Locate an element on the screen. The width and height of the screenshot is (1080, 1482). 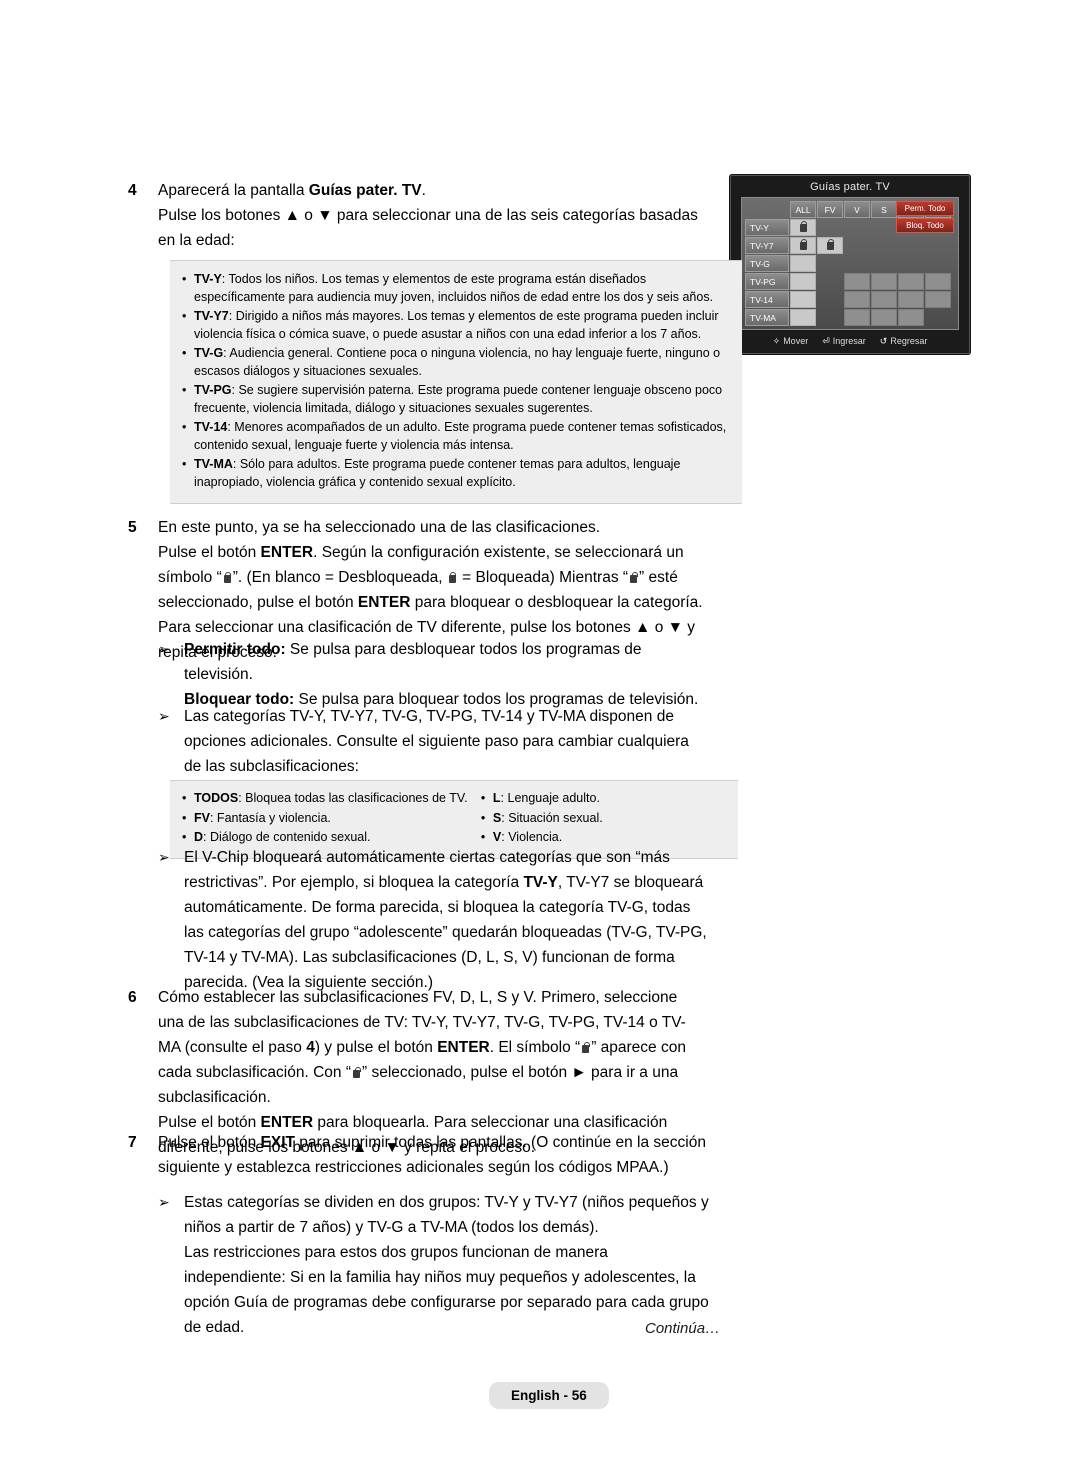
step-6-line6a: Pulse el botón is located at coordinates (209, 1122).